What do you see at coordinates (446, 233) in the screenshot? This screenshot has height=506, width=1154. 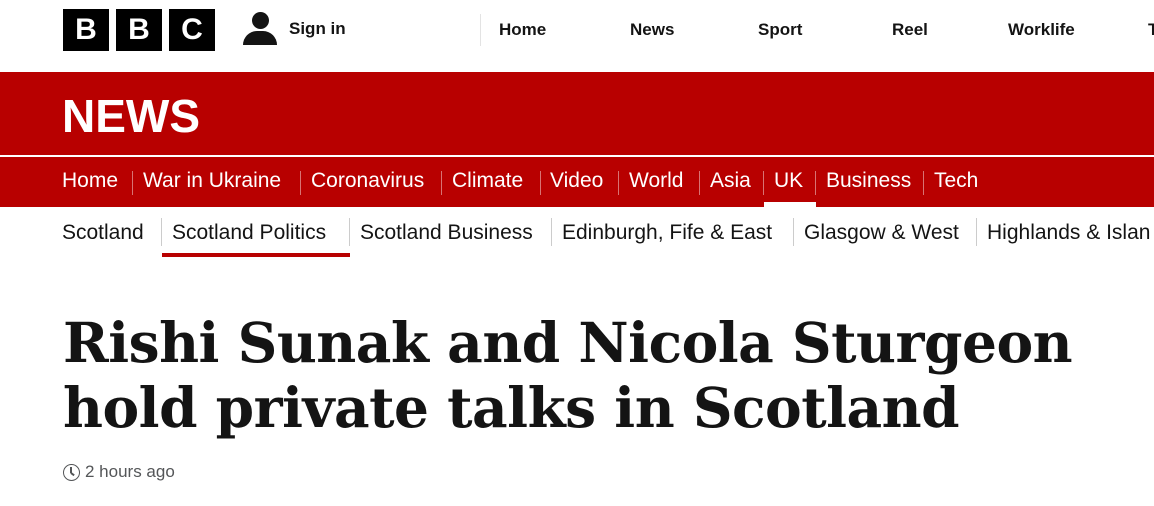 I see `subnav-scotland-business: Scotland Business` at bounding box center [446, 233].